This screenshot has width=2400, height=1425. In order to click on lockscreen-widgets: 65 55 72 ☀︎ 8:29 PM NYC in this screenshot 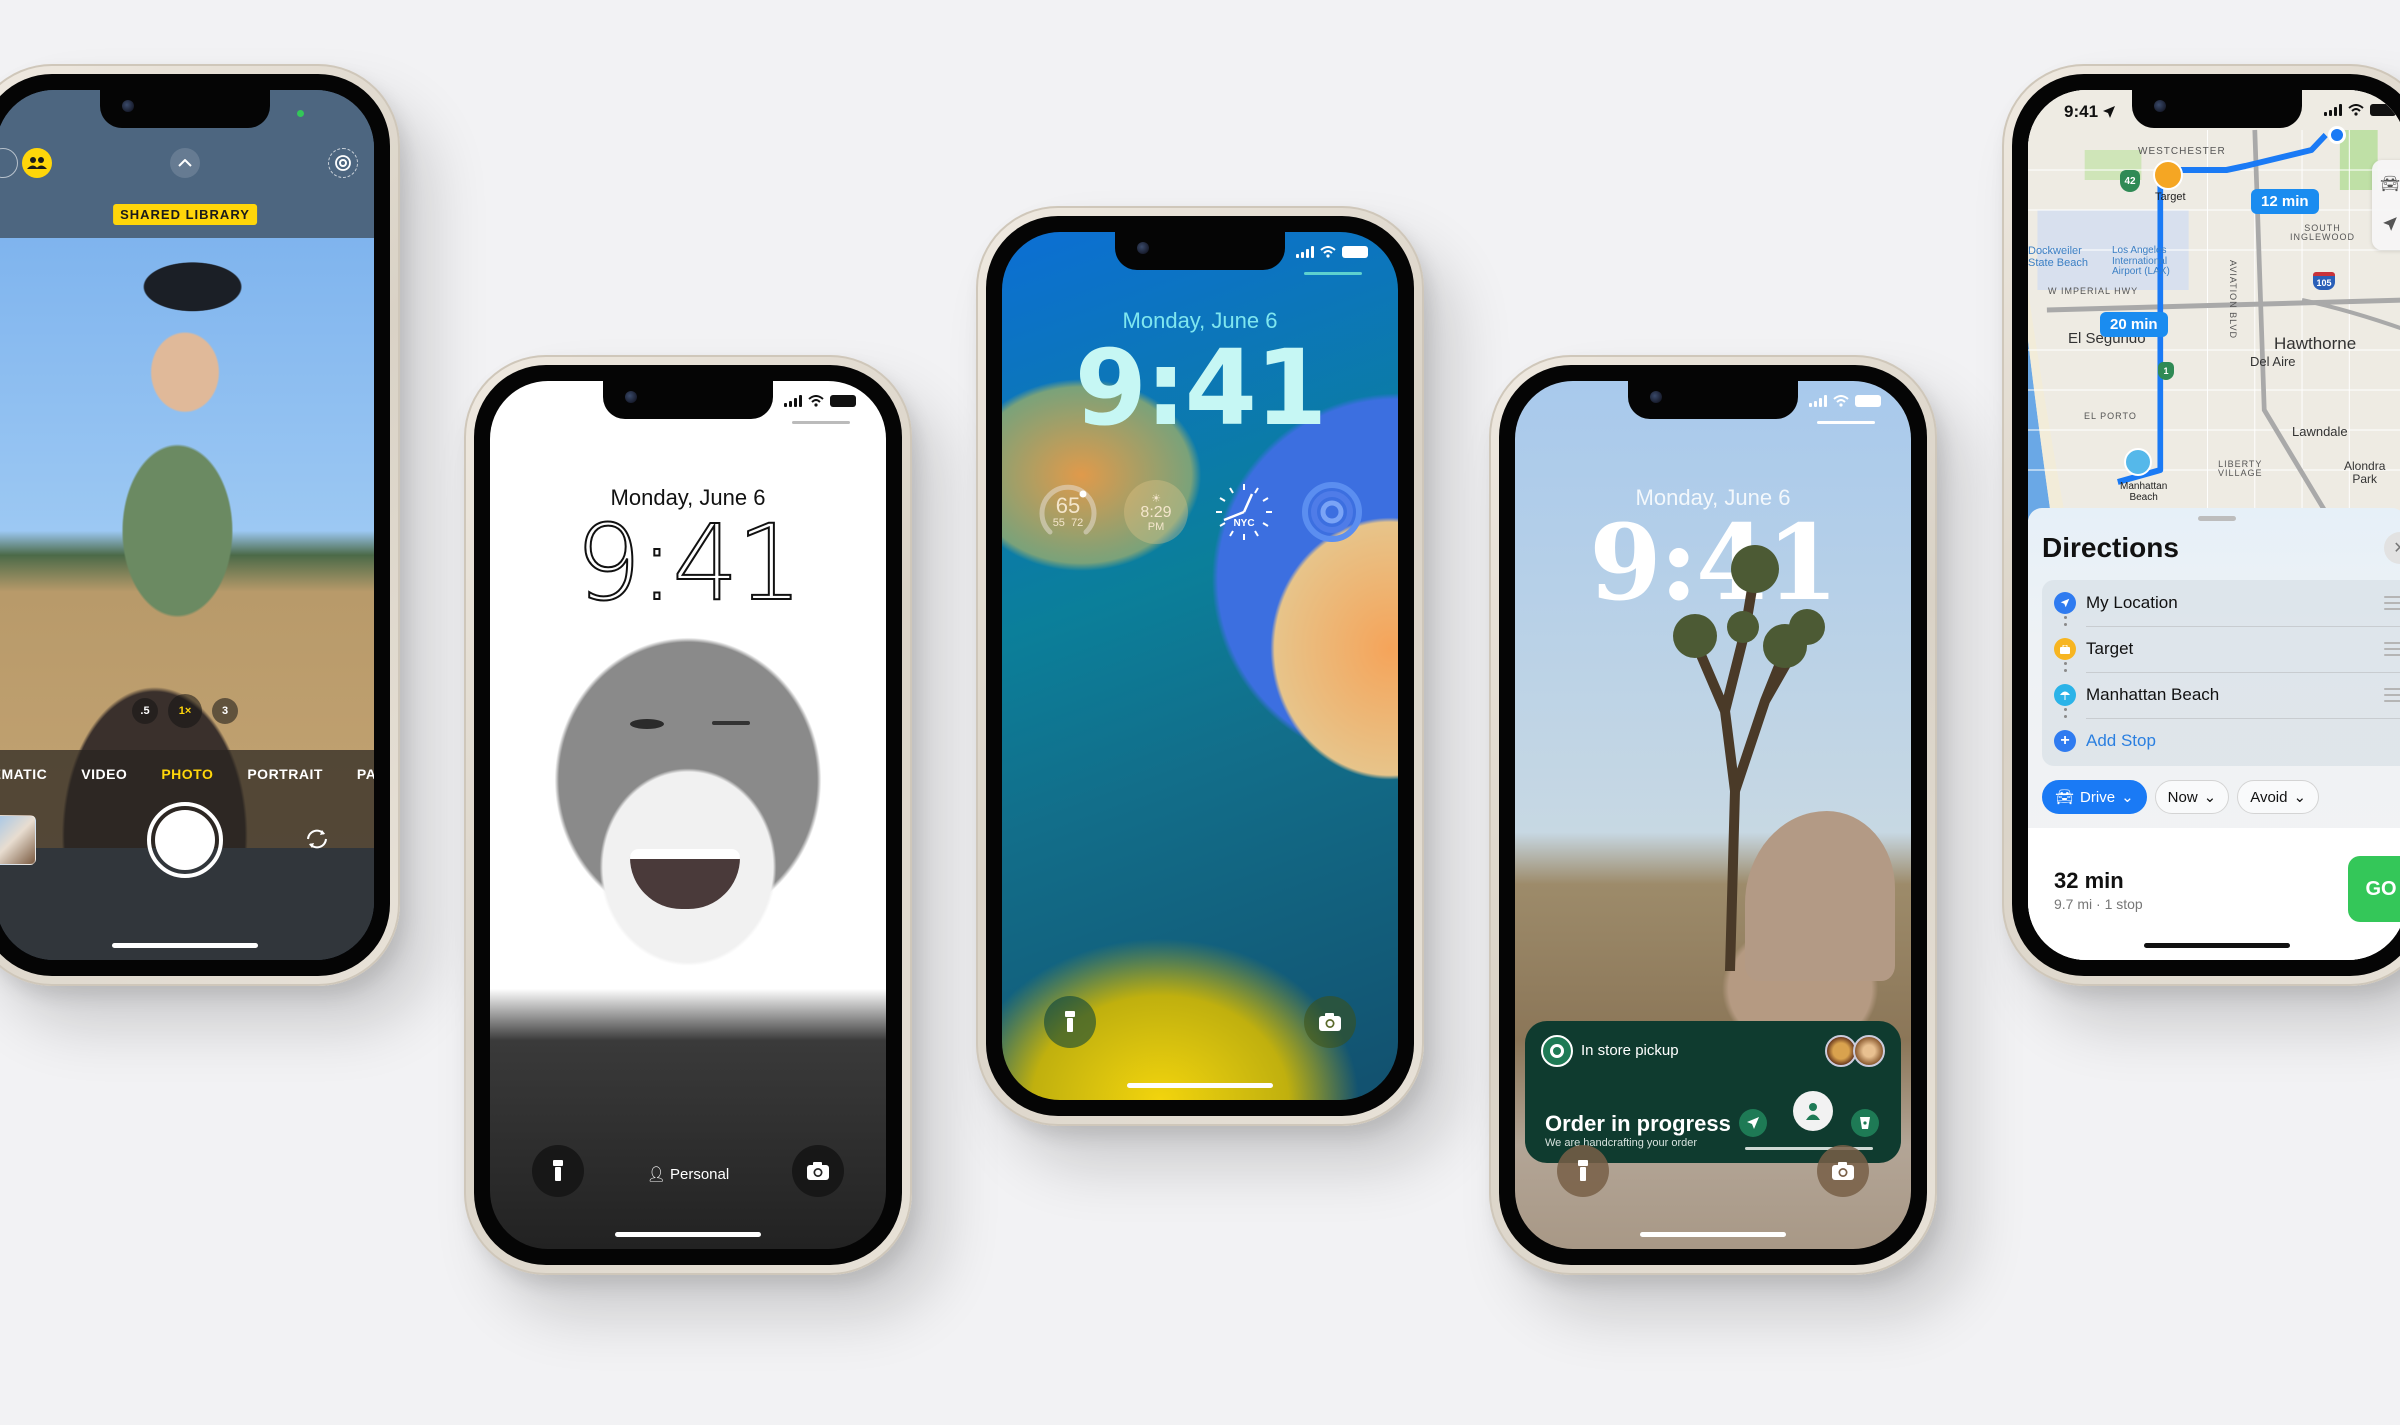, I will do `click(1200, 512)`.